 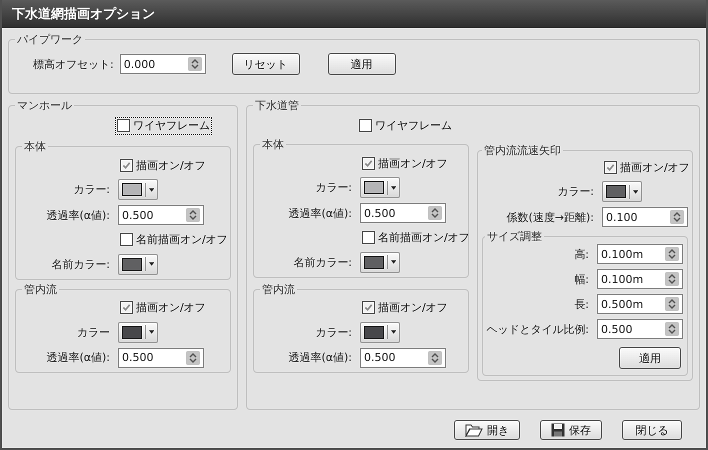 What do you see at coordinates (571, 430) in the screenshot?
I see `push-button: 保存` at bounding box center [571, 430].